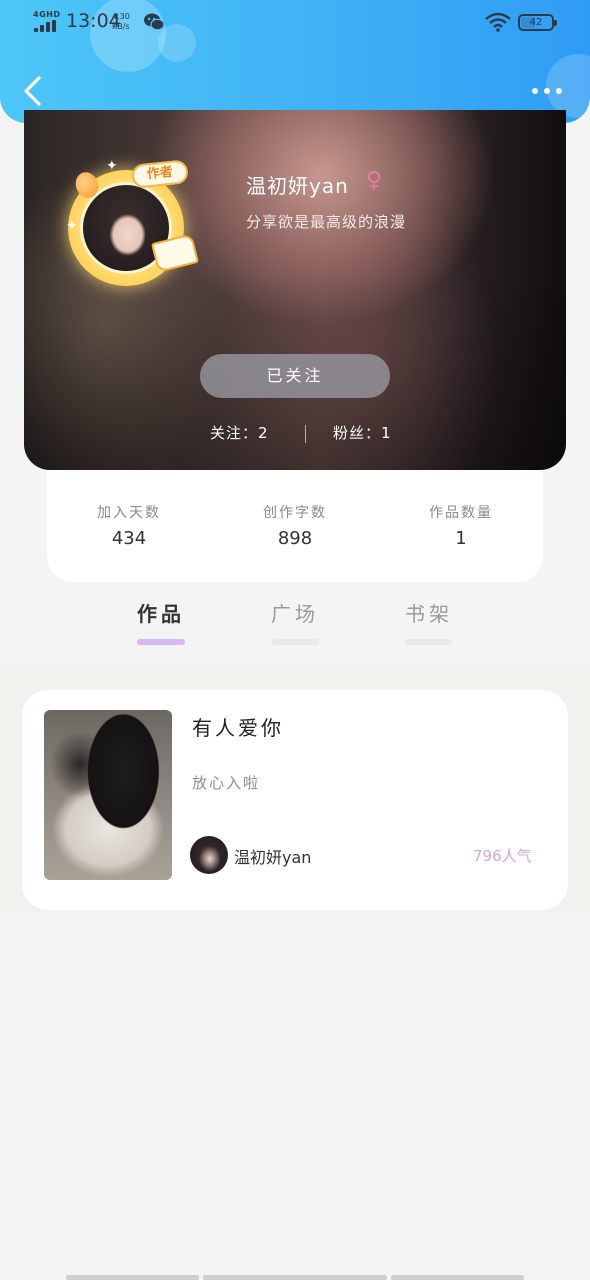 The width and height of the screenshot is (590, 1280). I want to click on stat-word-count: 创作字数 898, so click(295, 525).